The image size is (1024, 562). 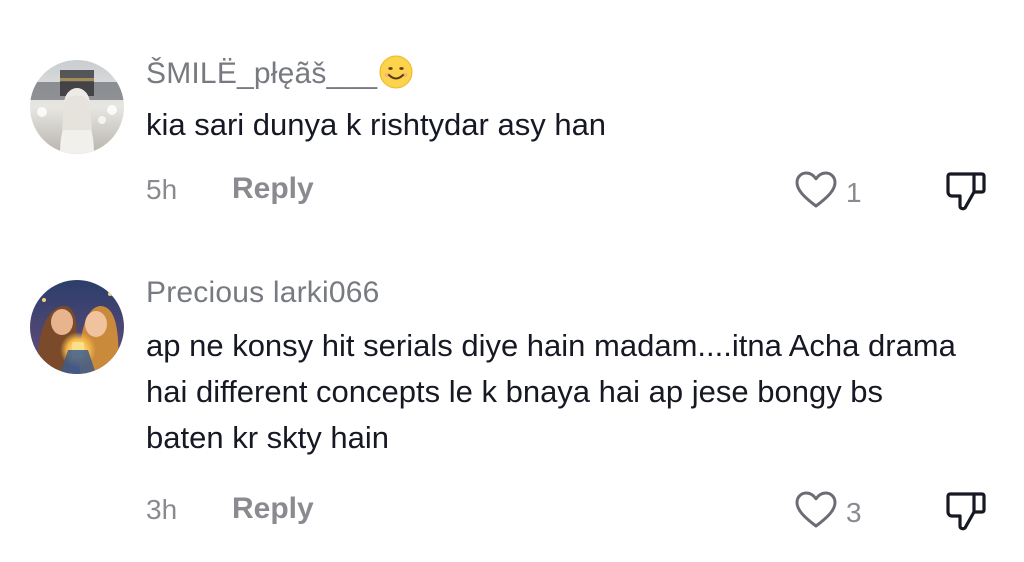 What do you see at coordinates (854, 512) in the screenshot?
I see `like-count: 3` at bounding box center [854, 512].